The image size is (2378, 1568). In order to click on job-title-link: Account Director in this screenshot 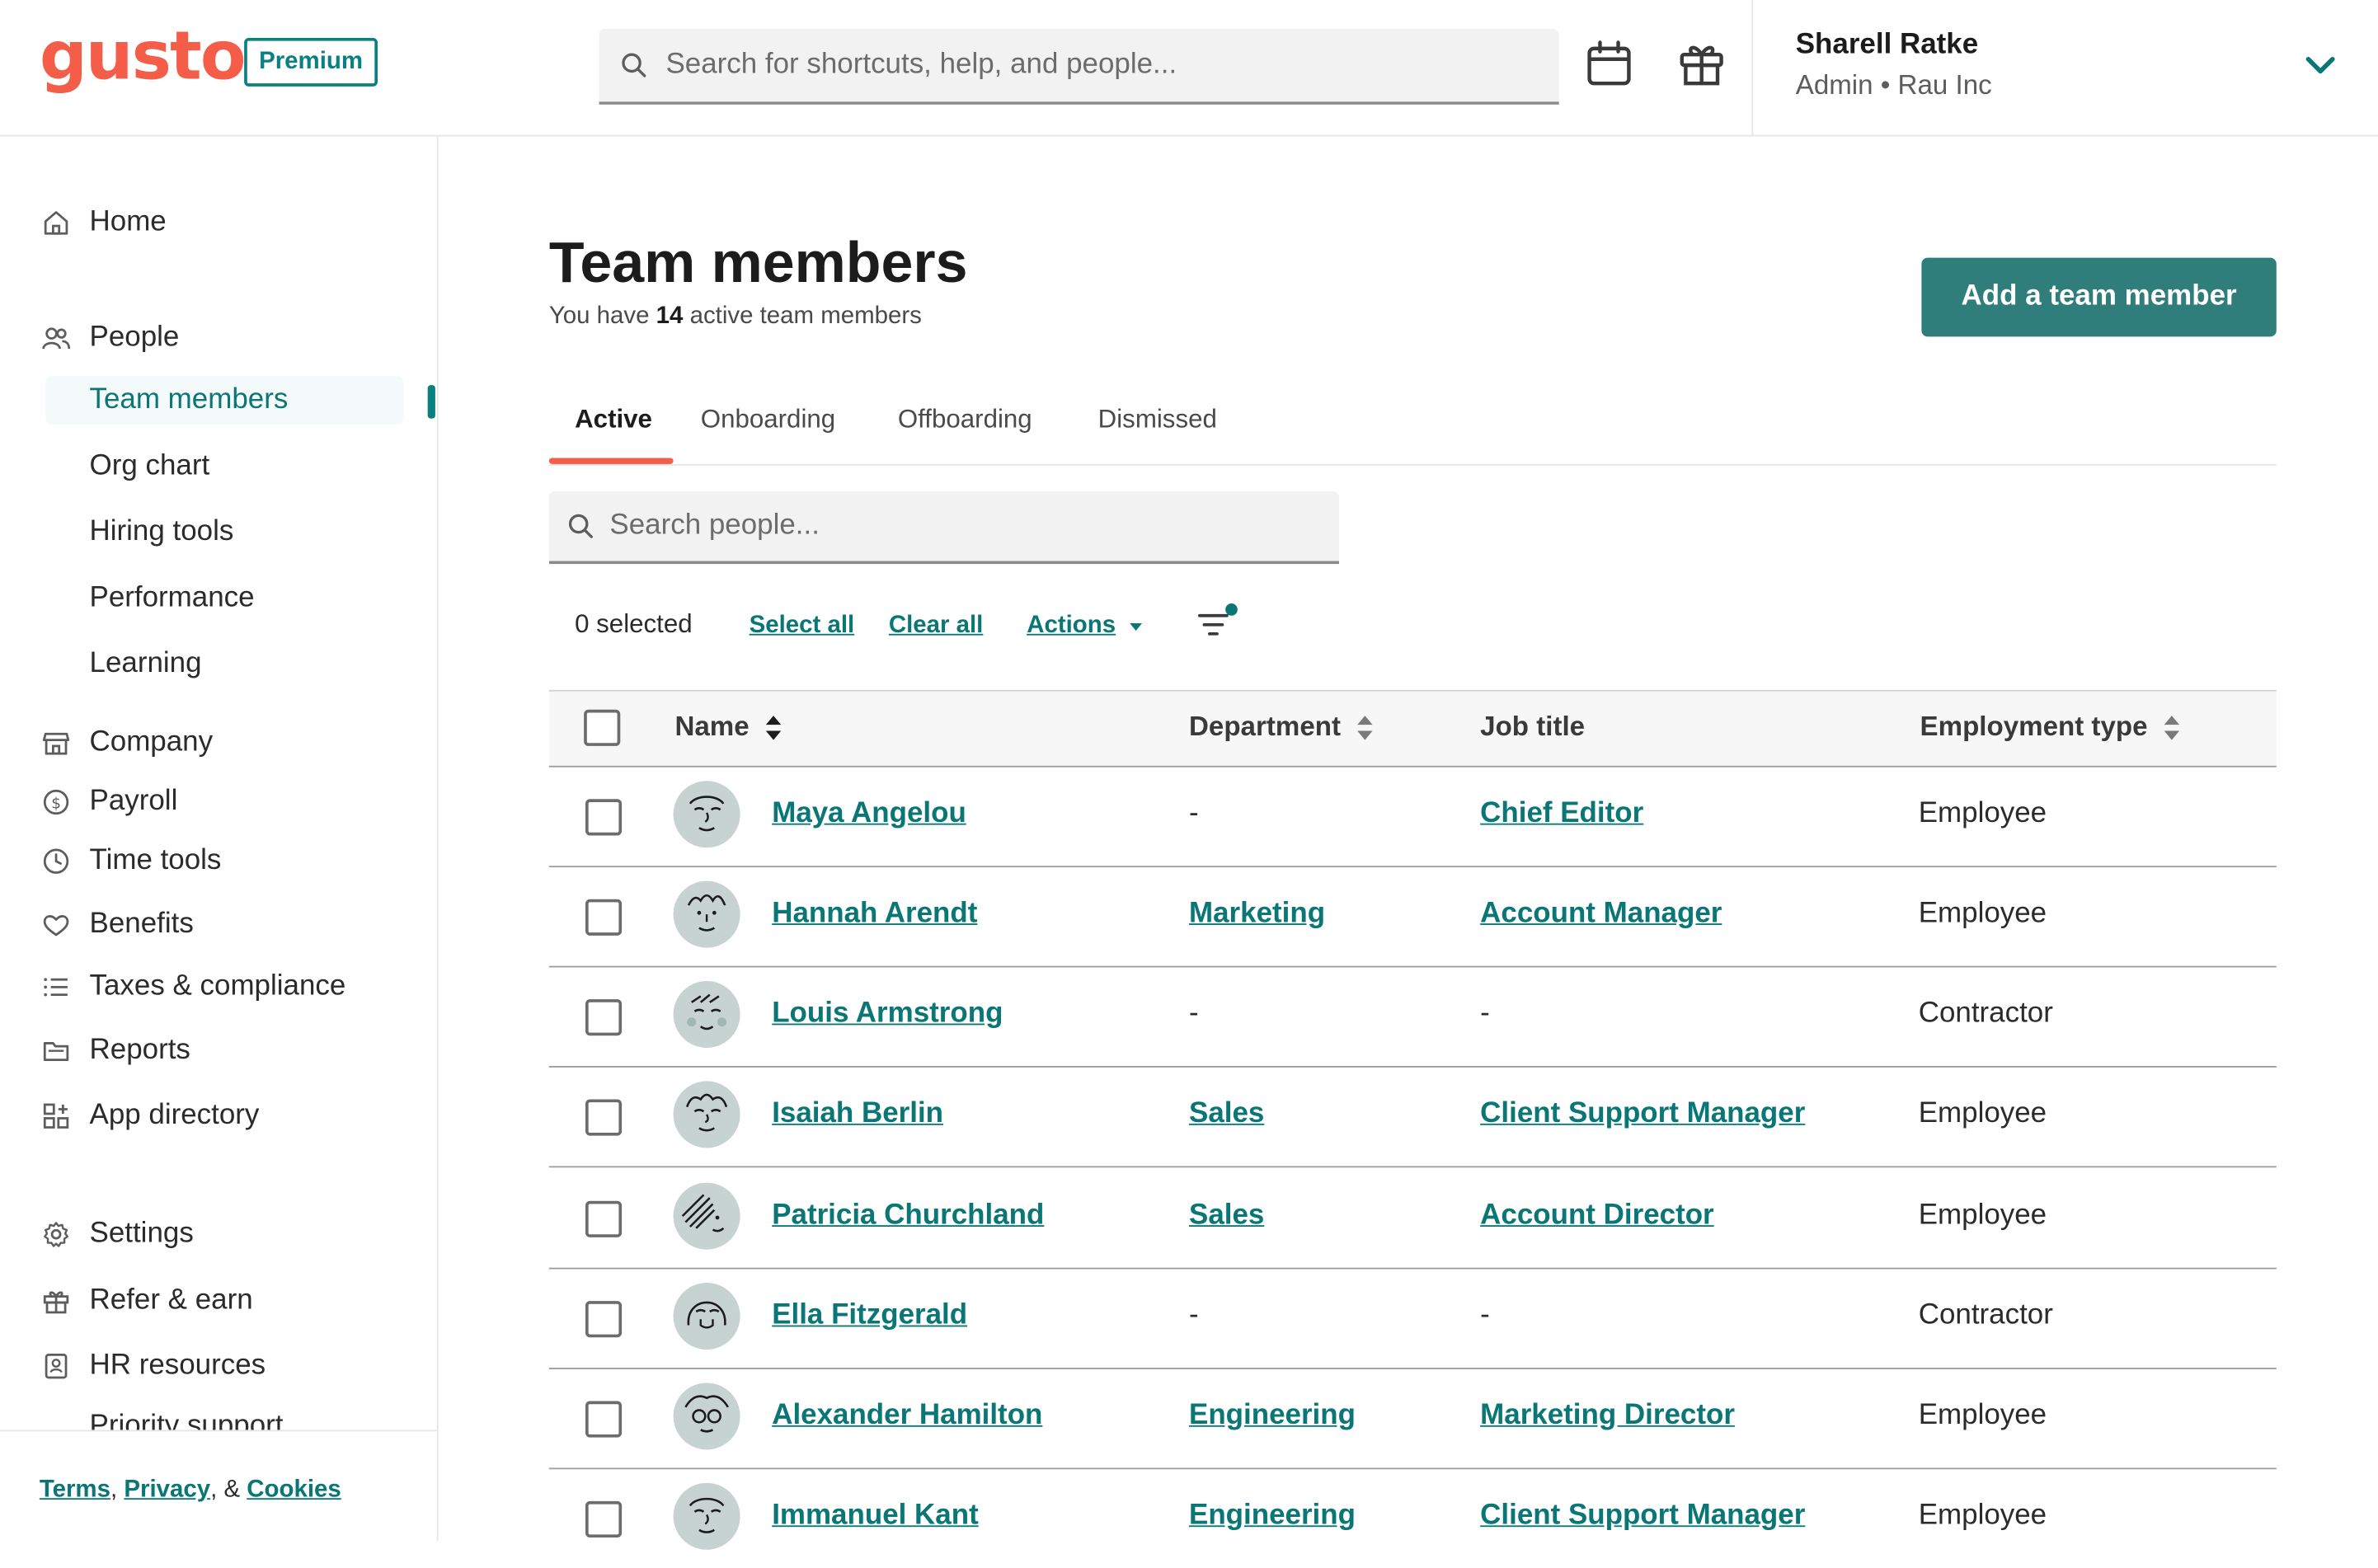, I will do `click(1597, 1215)`.